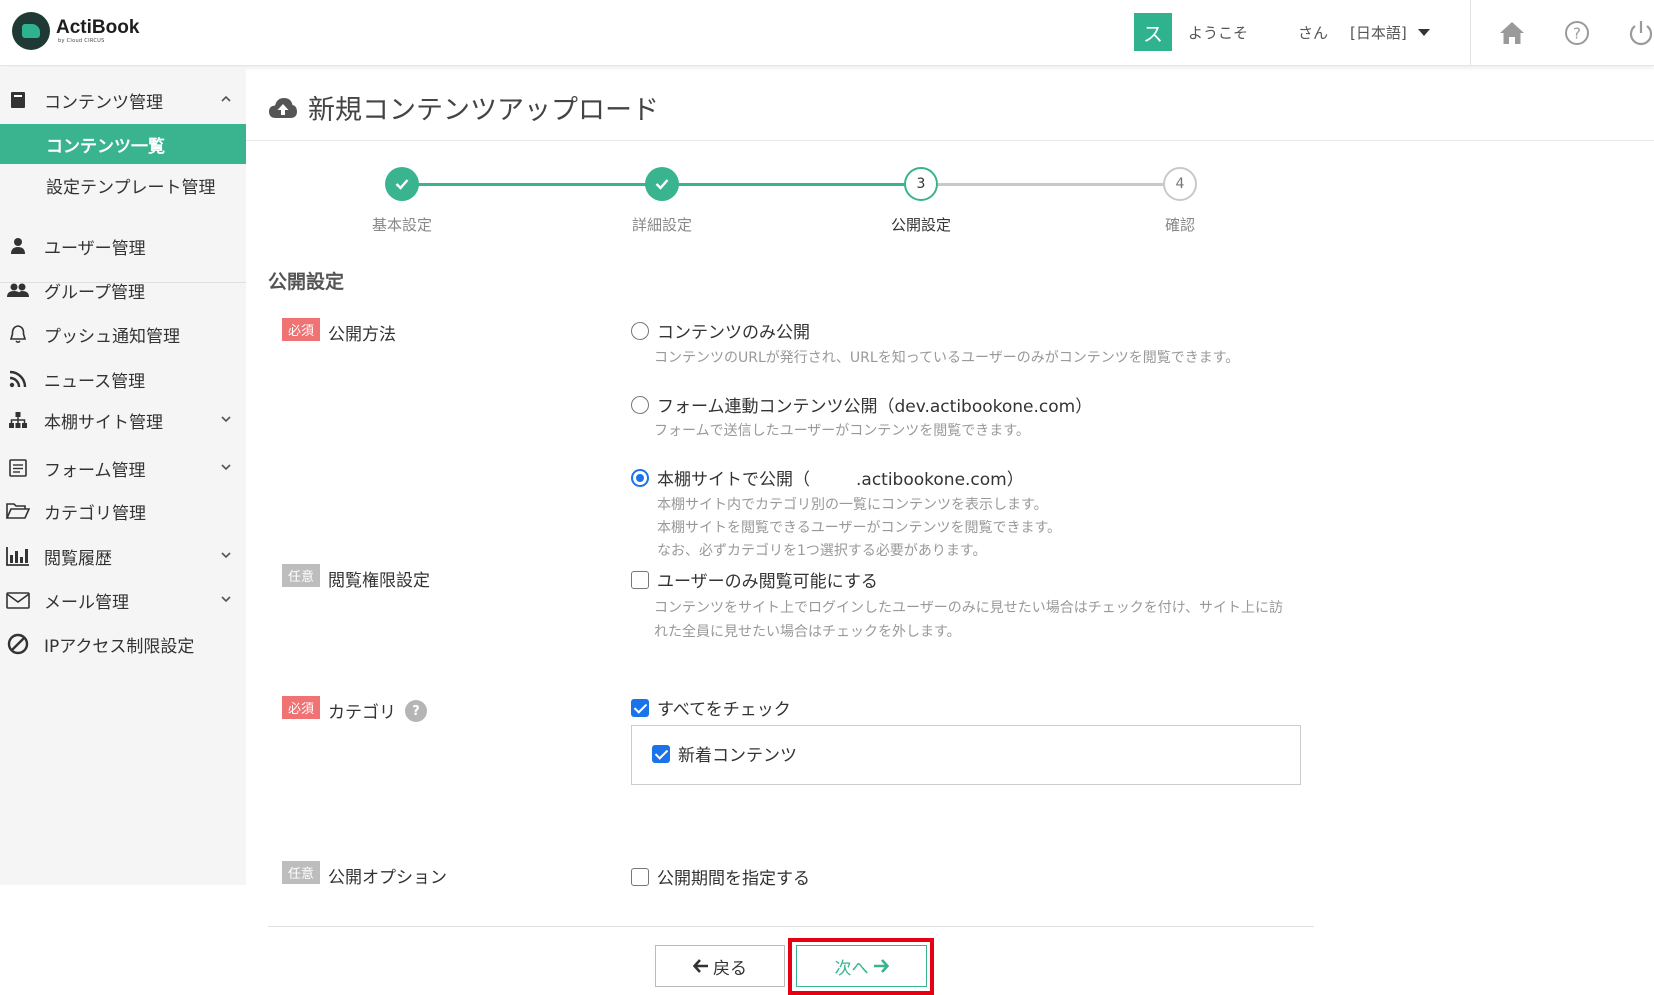 The image size is (1654, 995). Describe the element at coordinates (18, 511) in the screenshot. I see `folder-open-icon` at that location.